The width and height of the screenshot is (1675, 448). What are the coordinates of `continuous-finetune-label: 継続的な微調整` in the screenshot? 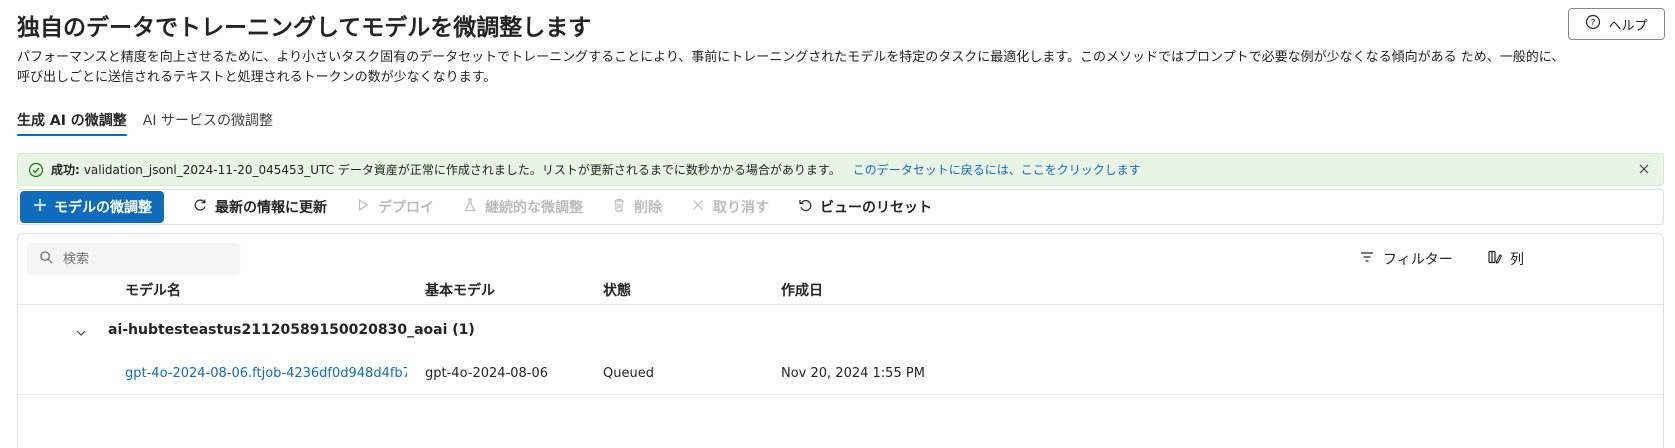 It's located at (534, 208).